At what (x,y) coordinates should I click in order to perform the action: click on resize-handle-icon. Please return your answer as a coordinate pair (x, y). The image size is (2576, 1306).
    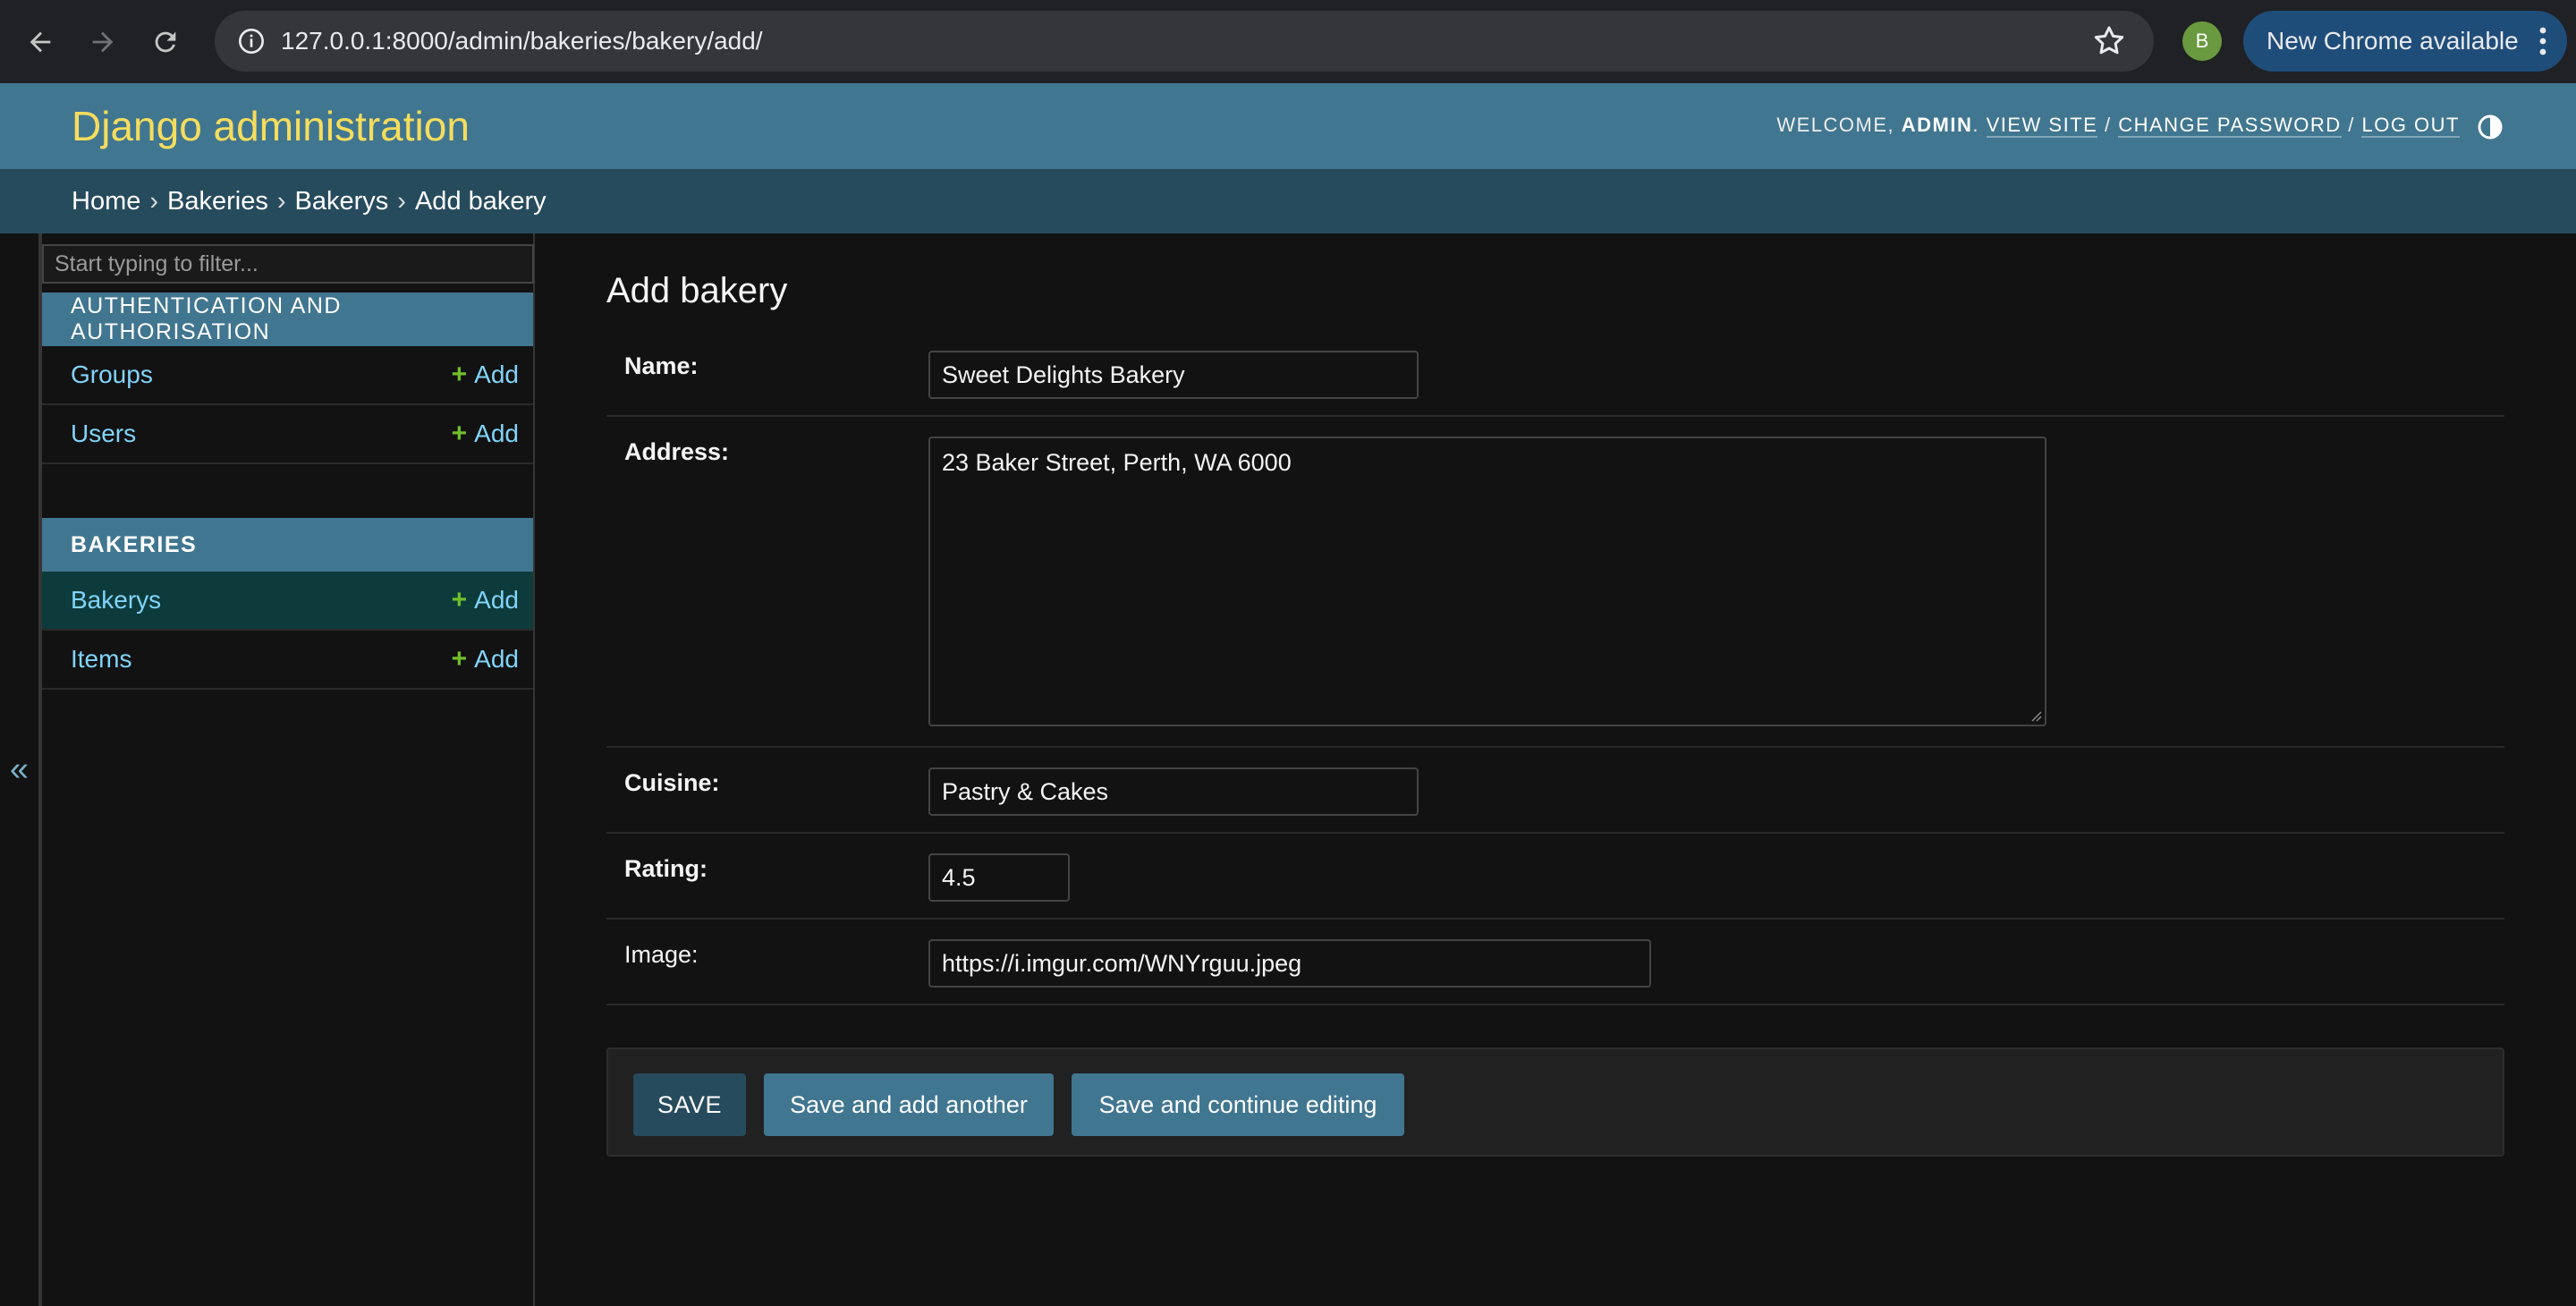
    Looking at the image, I should click on (2035, 715).